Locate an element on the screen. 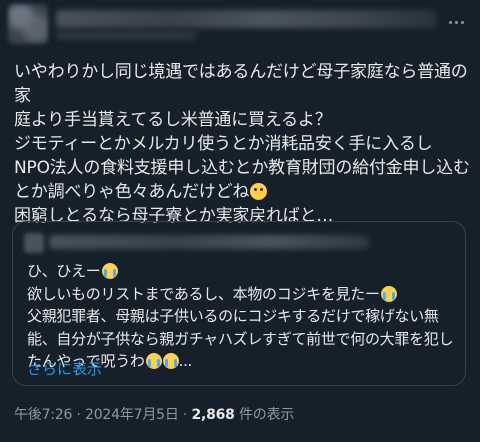 Image resolution: width=480 pixels, height=442 pixels. avatar is located at coordinates (28, 24).